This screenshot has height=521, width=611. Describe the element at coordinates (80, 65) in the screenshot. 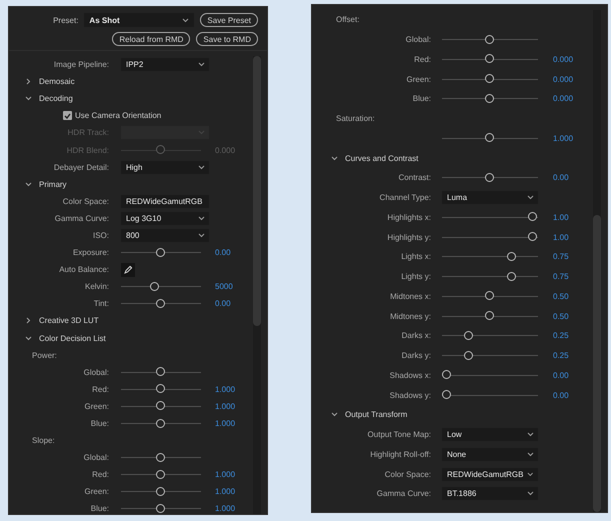

I see `field-label: Image Pipeline:` at that location.